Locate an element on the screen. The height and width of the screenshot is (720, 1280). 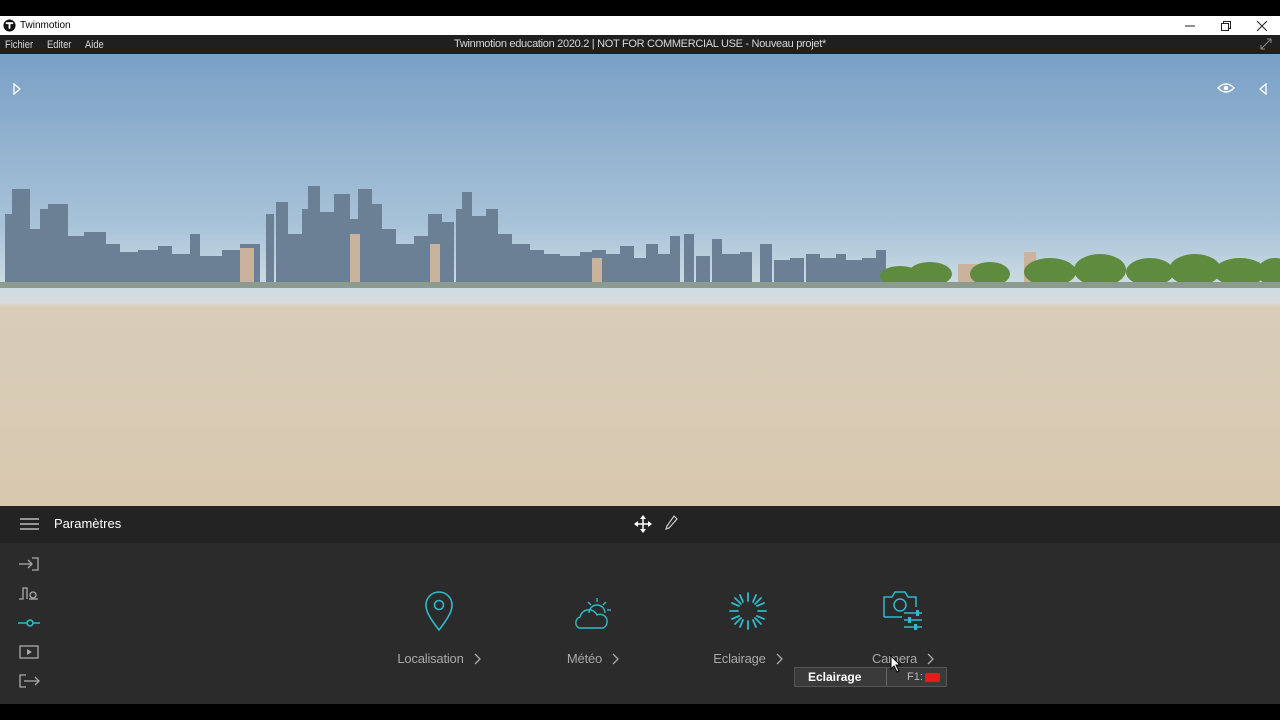
fullscreen-icon is located at coordinates (1266, 44).